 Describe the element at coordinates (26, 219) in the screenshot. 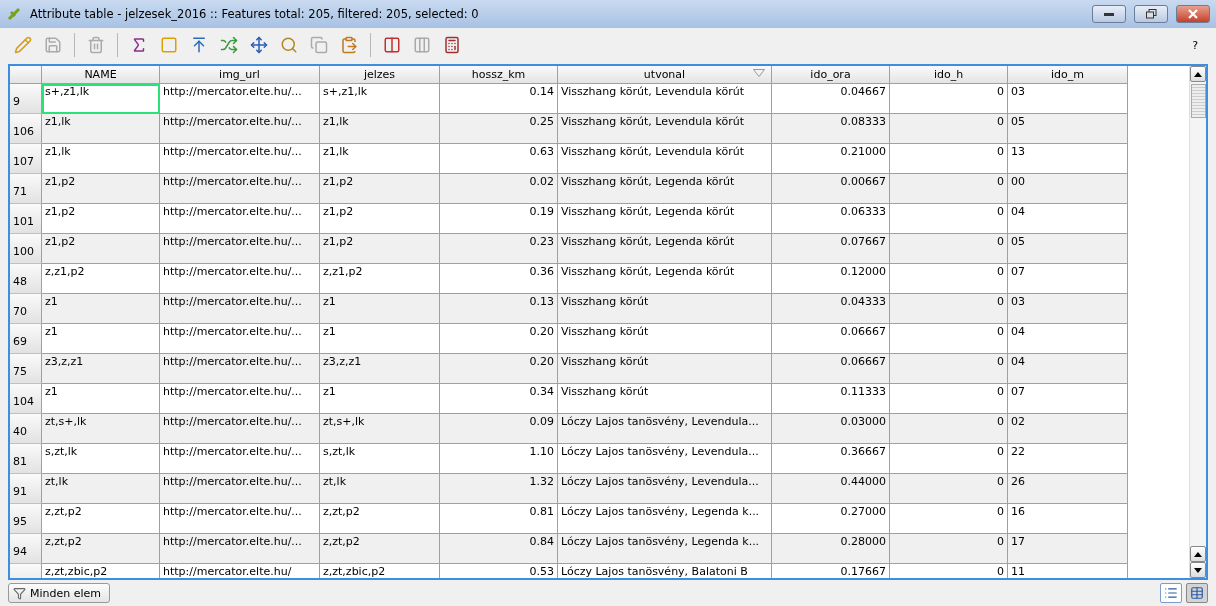

I see `row-header: 101` at that location.